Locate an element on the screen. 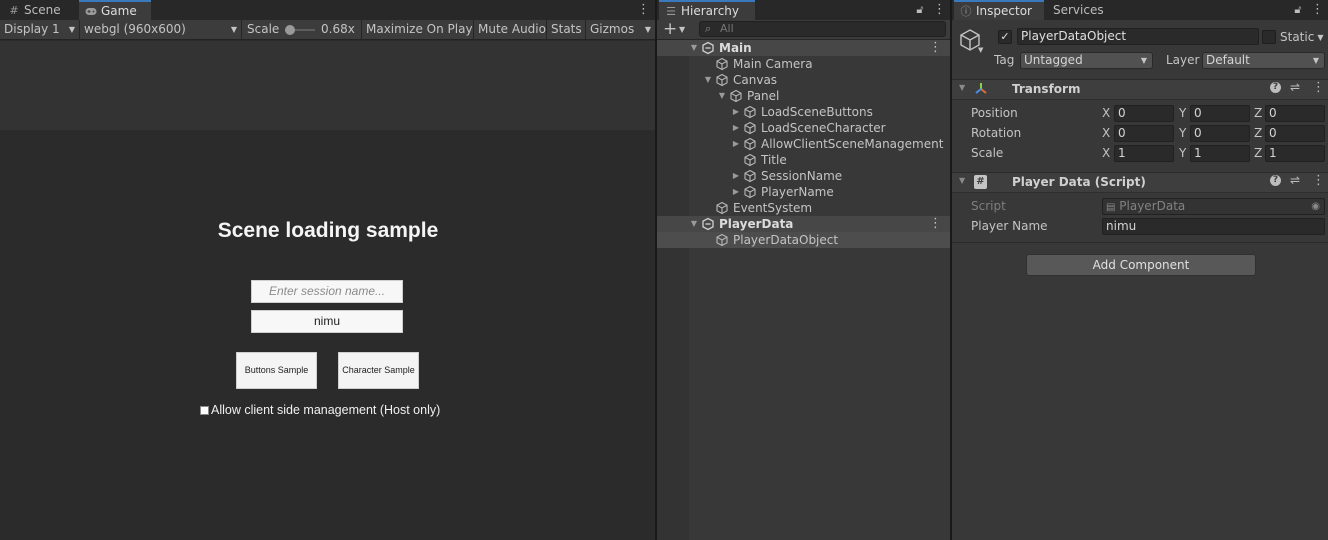  mute-audio-toggle: Mute Audio is located at coordinates (510, 29).